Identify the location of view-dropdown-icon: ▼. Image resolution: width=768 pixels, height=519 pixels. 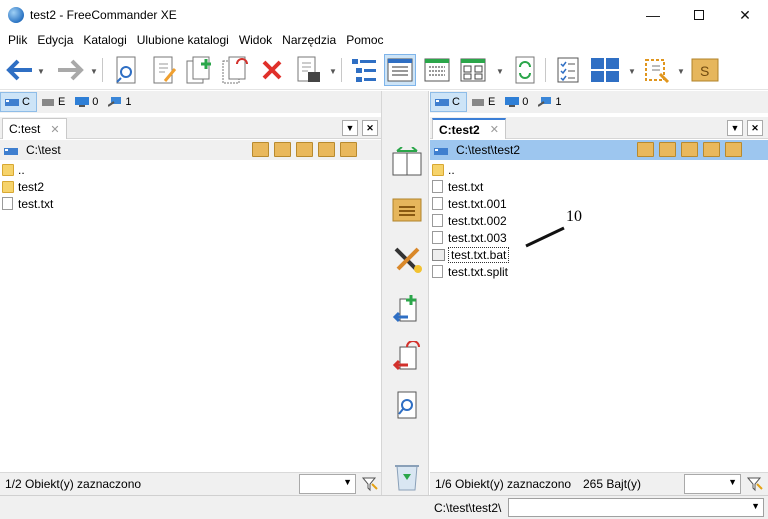
(500, 71).